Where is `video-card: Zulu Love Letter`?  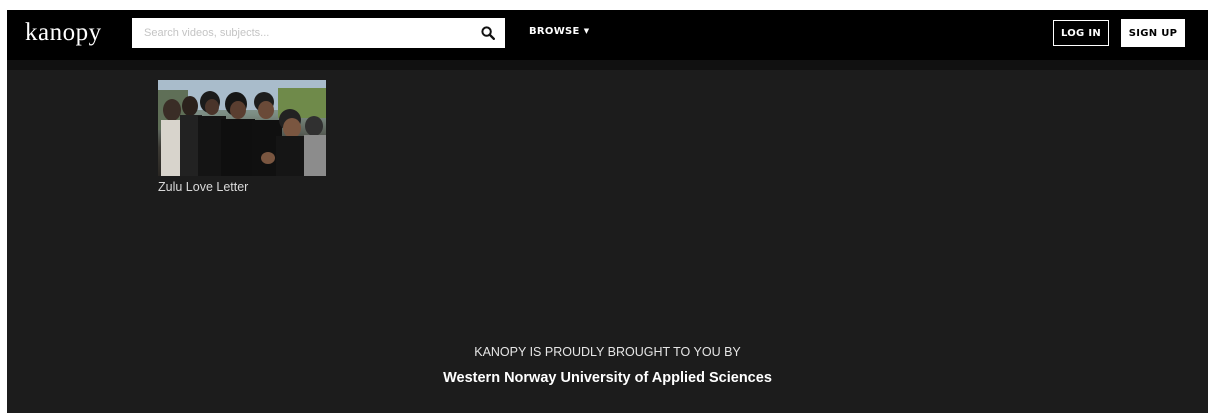
video-card: Zulu Love Letter is located at coordinates (242, 137).